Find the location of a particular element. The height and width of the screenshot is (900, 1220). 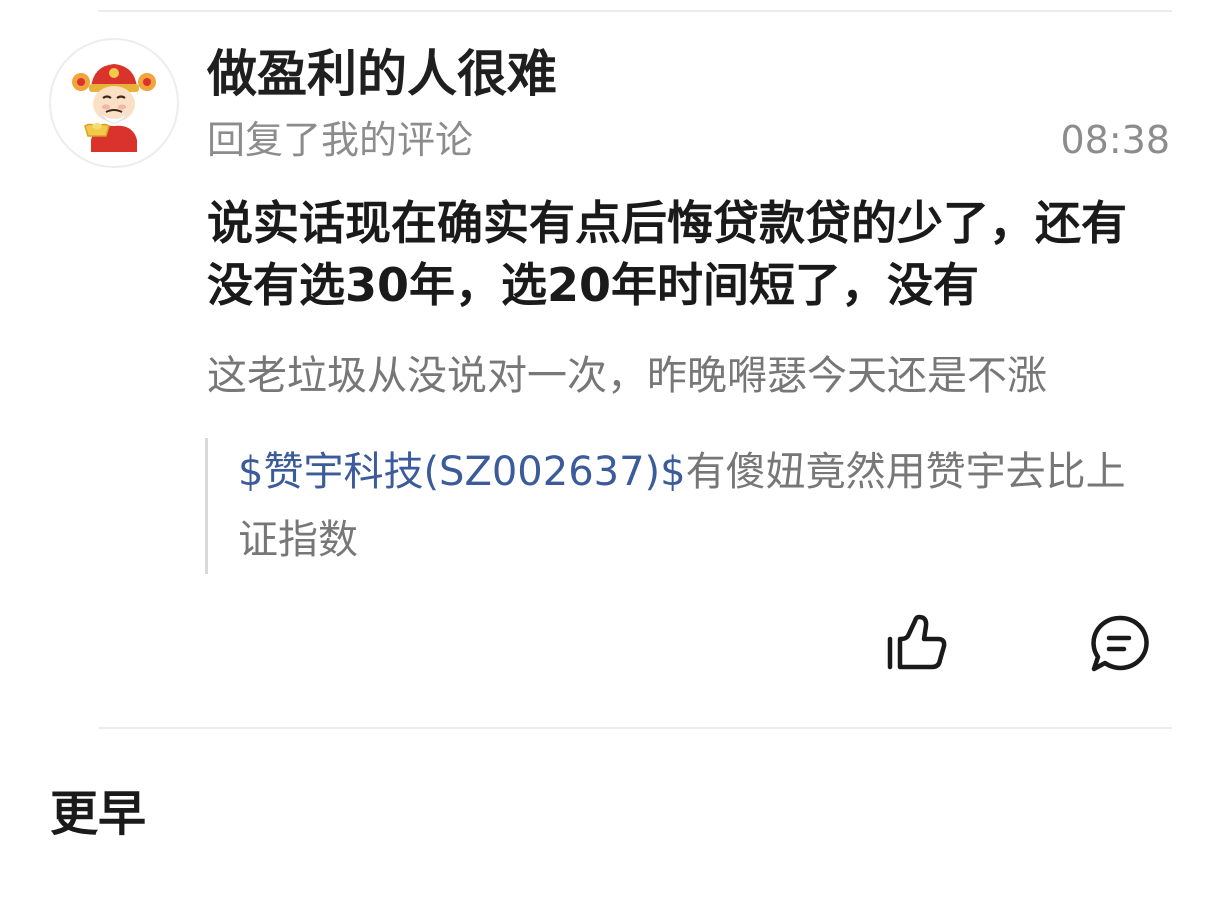

user-avatar is located at coordinates (114, 103).